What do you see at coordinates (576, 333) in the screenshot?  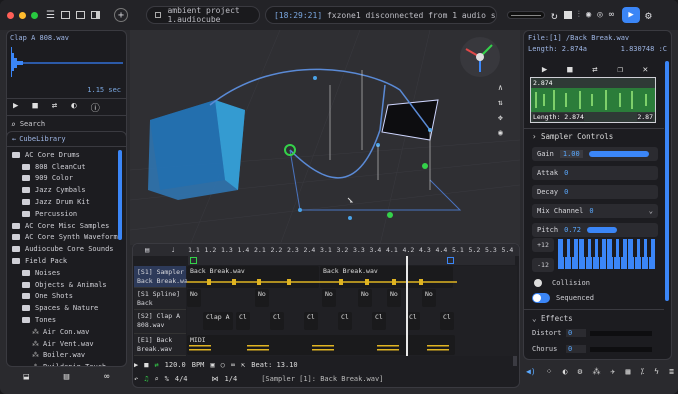 I see `distort-value: 0` at bounding box center [576, 333].